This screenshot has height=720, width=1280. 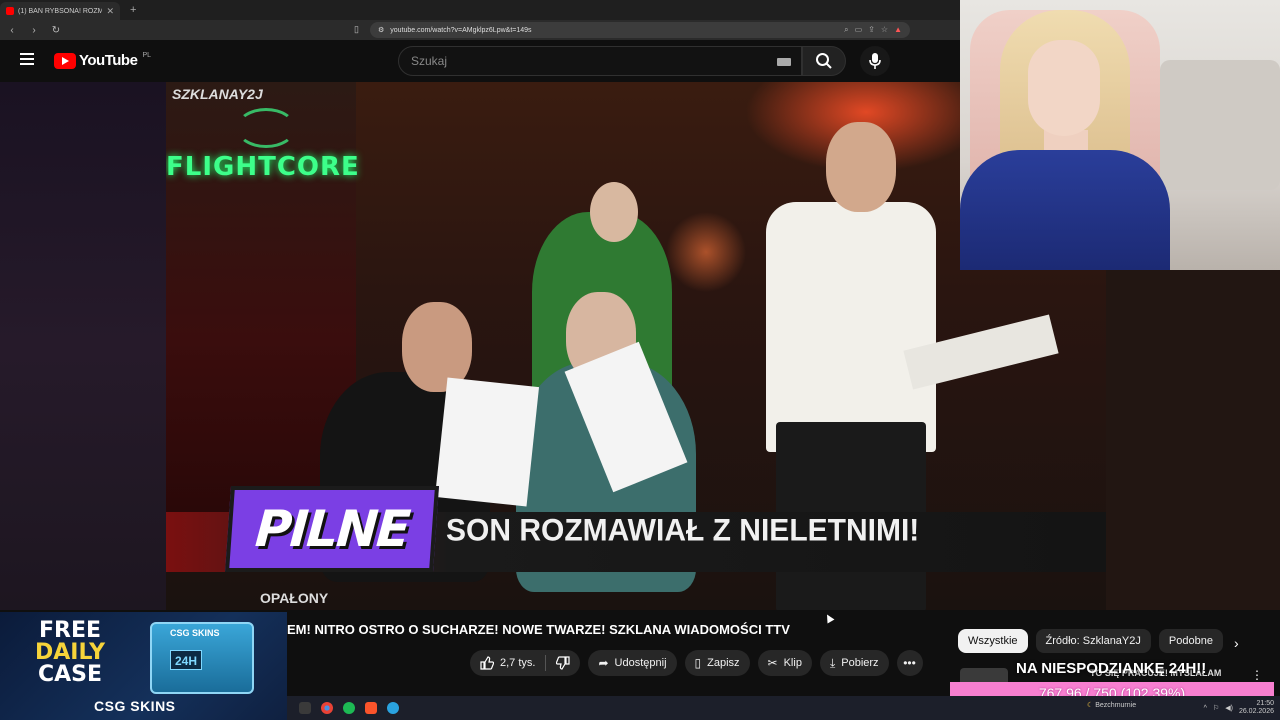 I want to click on like-count: 2,7 tys., so click(x=518, y=663).